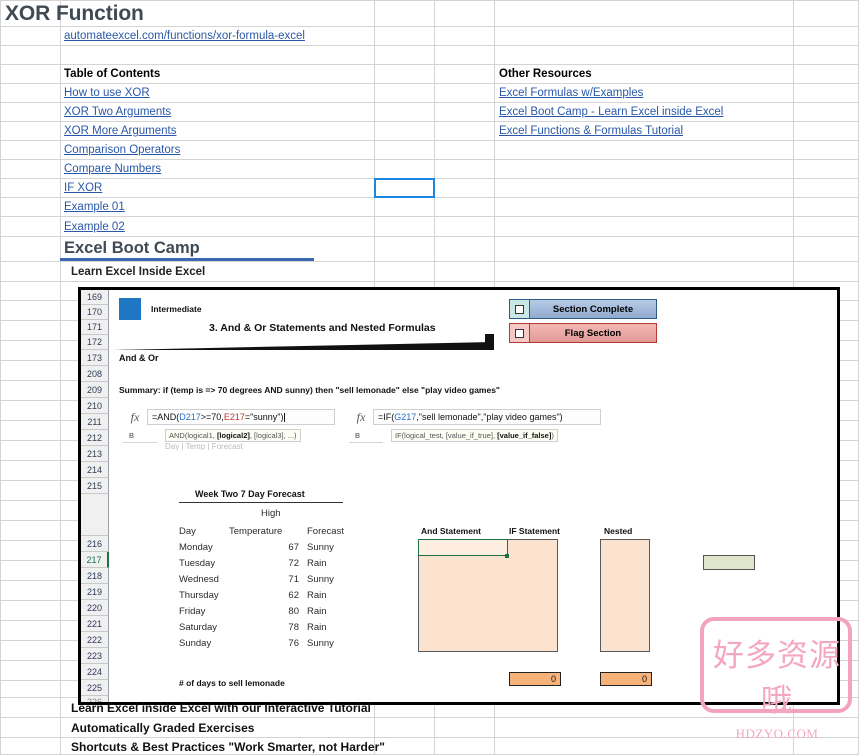 The width and height of the screenshot is (859, 755). What do you see at coordinates (241, 417) in the screenshot?
I see `formula-input-and: =AND(D217 >=70, E217 ="sunny")` at bounding box center [241, 417].